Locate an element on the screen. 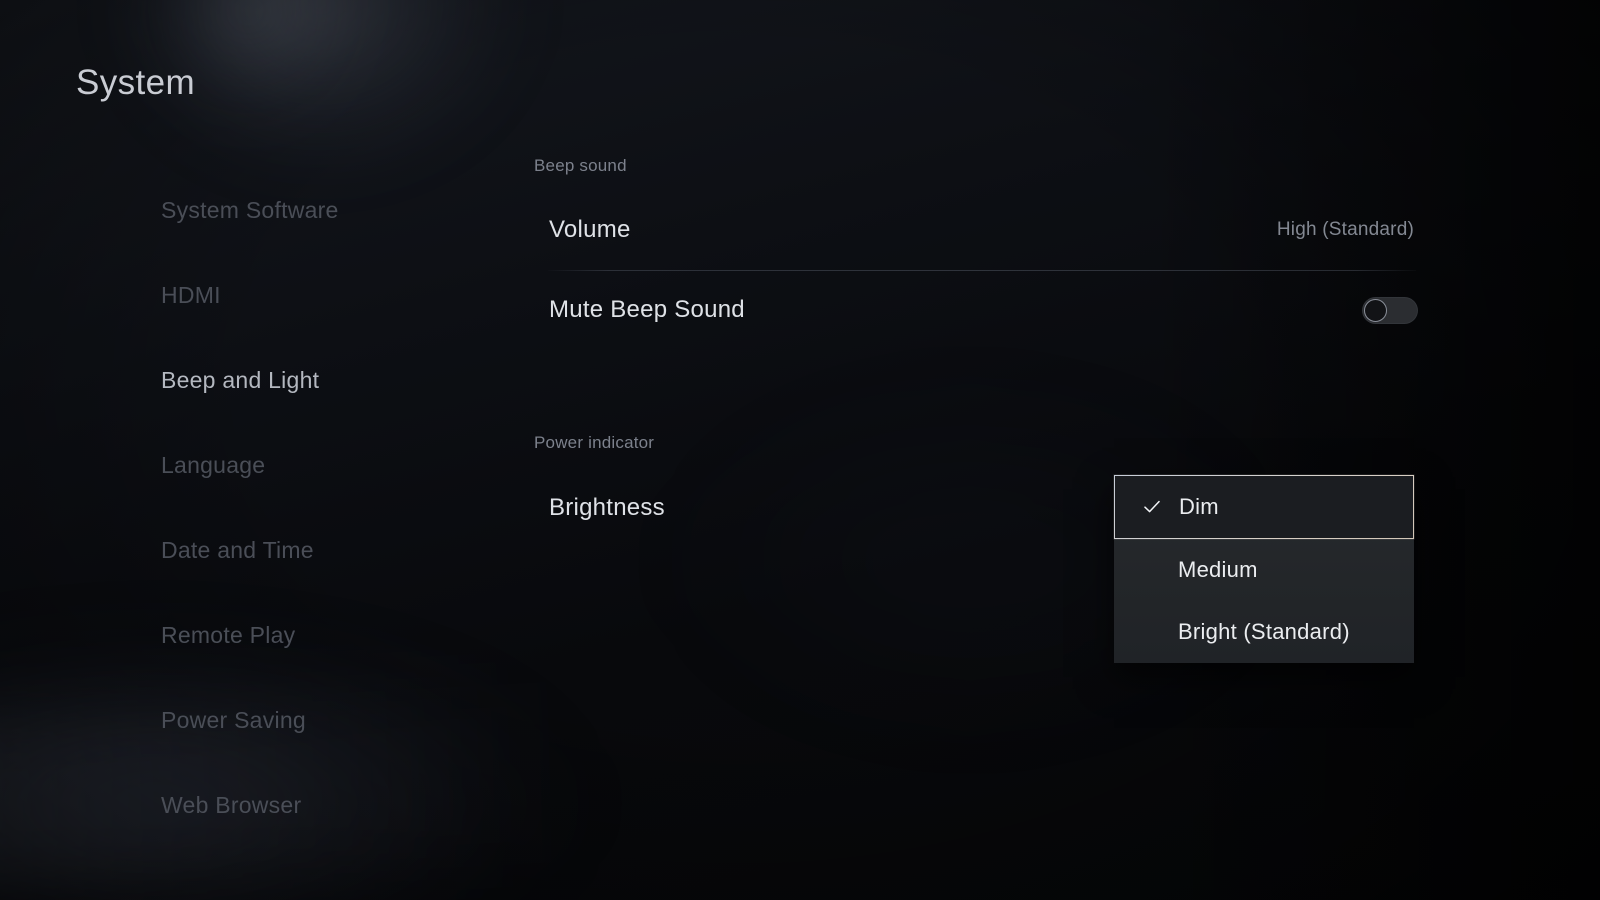  sidebar-item-label: Date and Time is located at coordinates (237, 550).